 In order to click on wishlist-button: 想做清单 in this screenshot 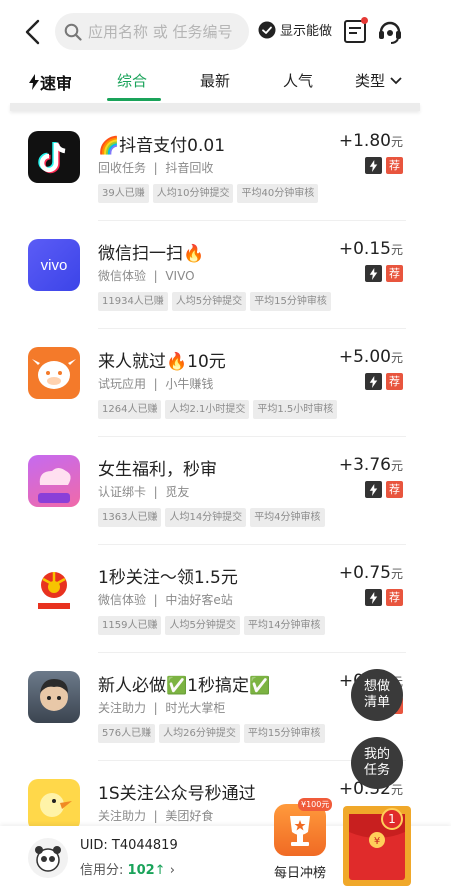, I will do `click(377, 695)`.